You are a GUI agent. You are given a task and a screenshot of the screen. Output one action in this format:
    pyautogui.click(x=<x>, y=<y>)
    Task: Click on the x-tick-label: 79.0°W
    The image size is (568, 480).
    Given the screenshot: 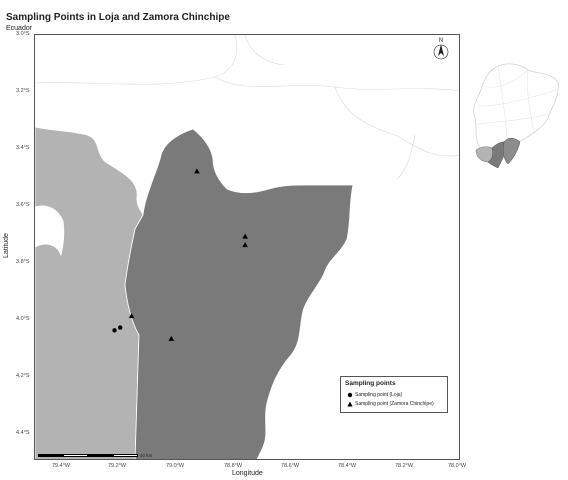 What is the action you would take?
    pyautogui.click(x=175, y=466)
    